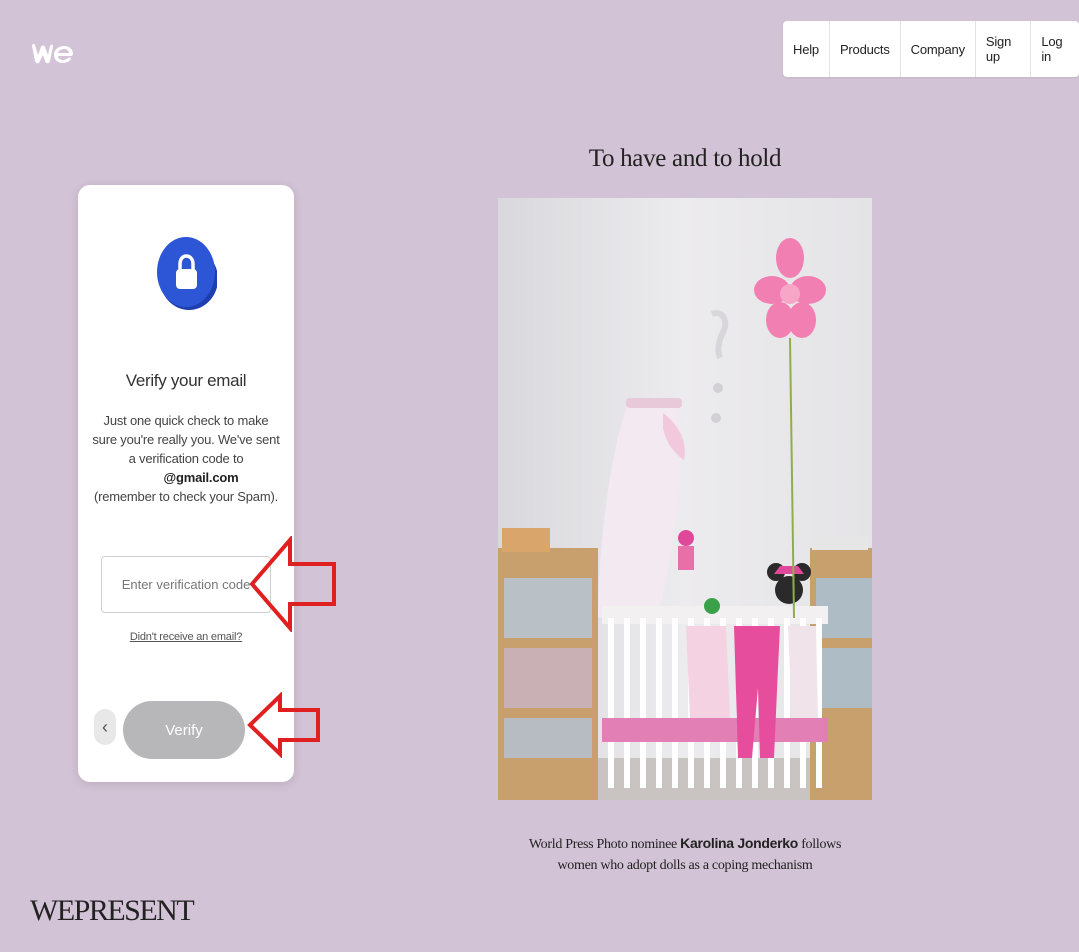 The width and height of the screenshot is (1079, 952). Describe the element at coordinates (1054, 49) in the screenshot. I see `nav-log-in: Log in` at that location.